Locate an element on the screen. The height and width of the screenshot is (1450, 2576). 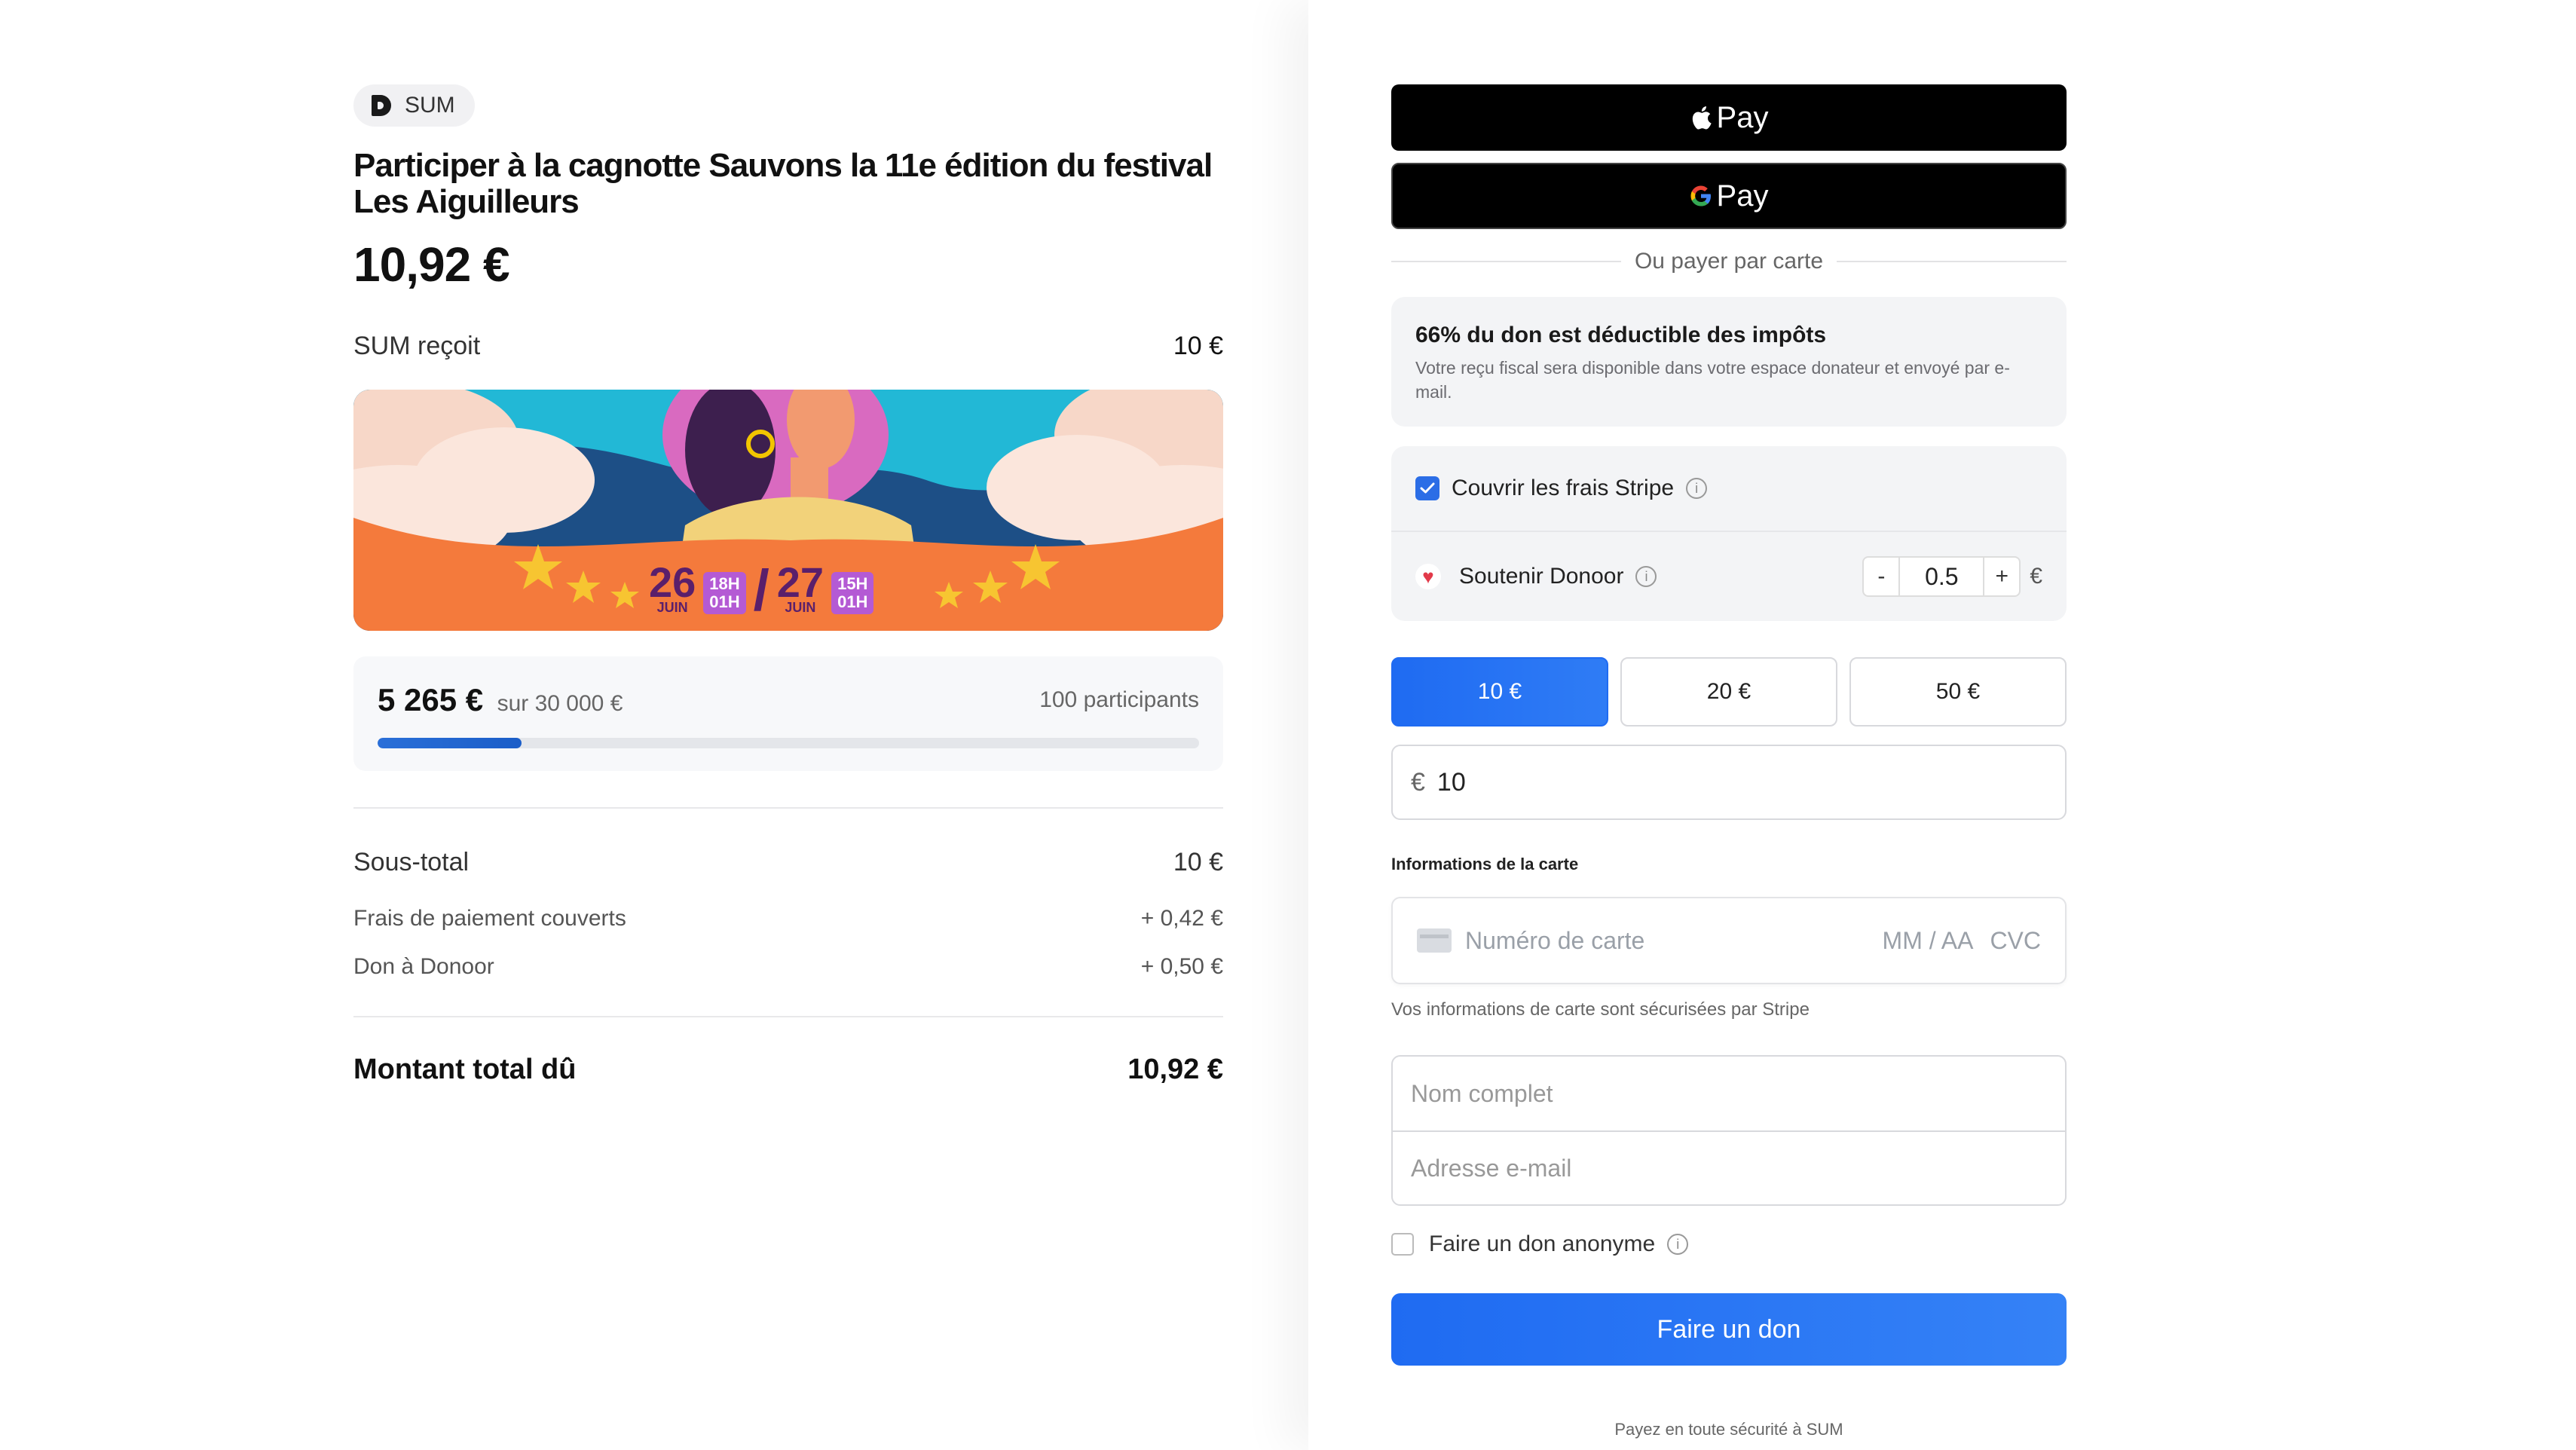
or-pay-by-card-divider: Ou payer par carte is located at coordinates (1729, 261).